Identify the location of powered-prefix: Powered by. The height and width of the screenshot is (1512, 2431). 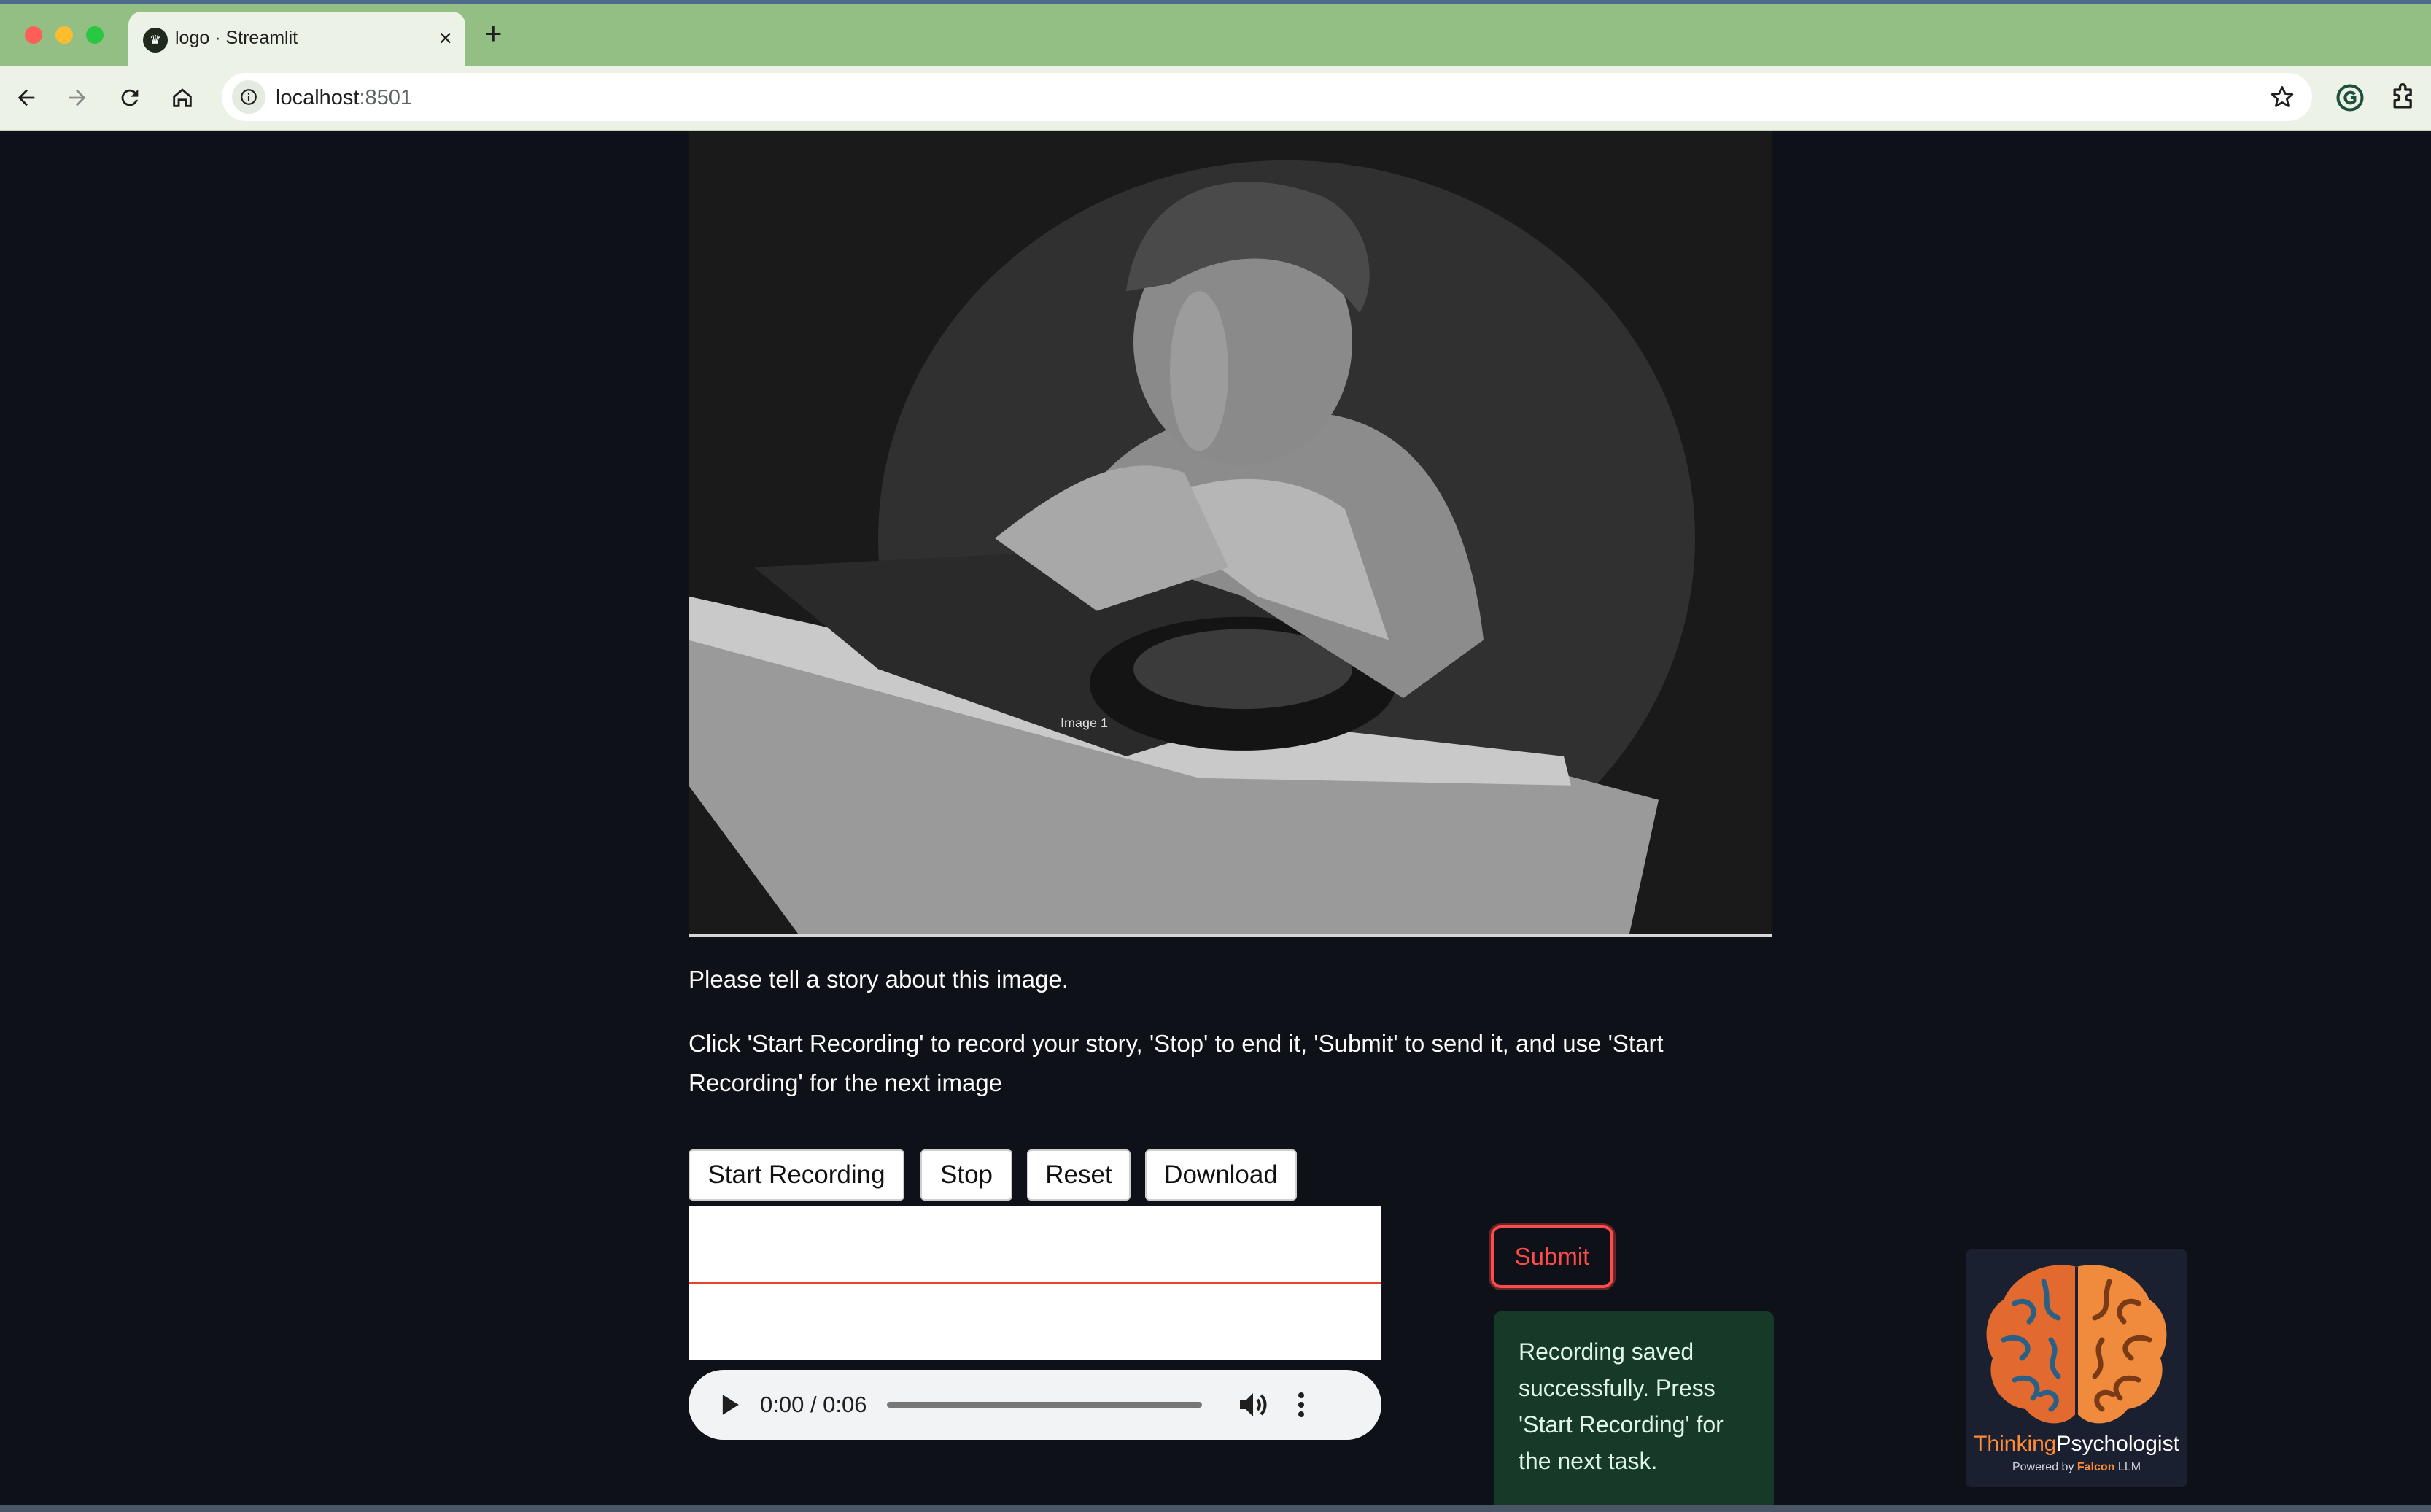
(2043, 1467).